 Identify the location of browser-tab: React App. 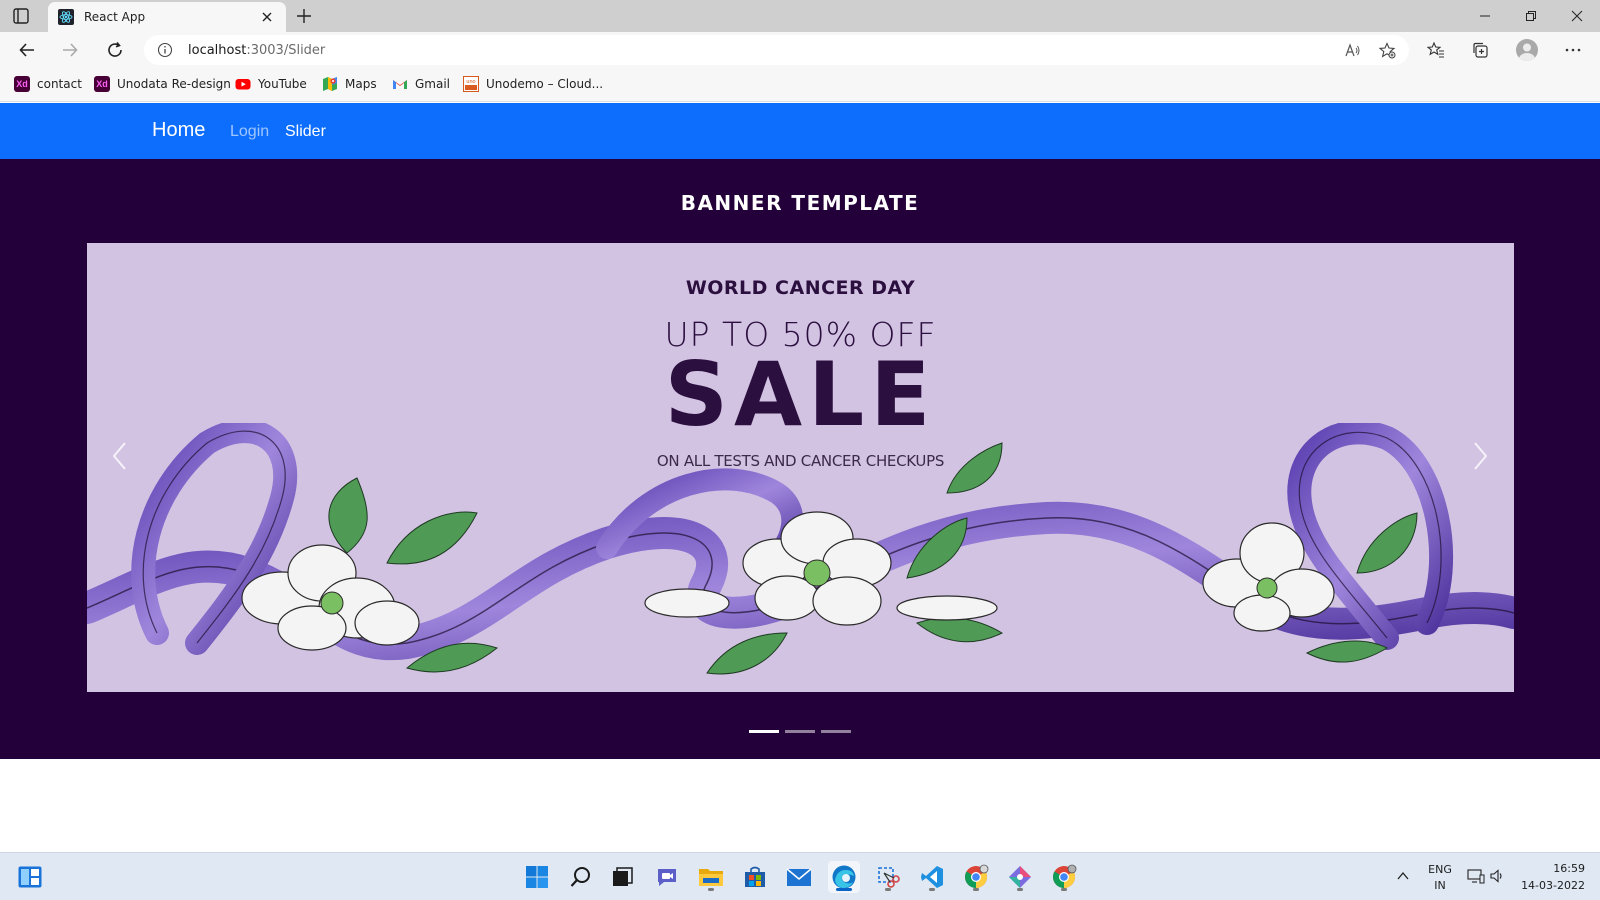
(167, 17).